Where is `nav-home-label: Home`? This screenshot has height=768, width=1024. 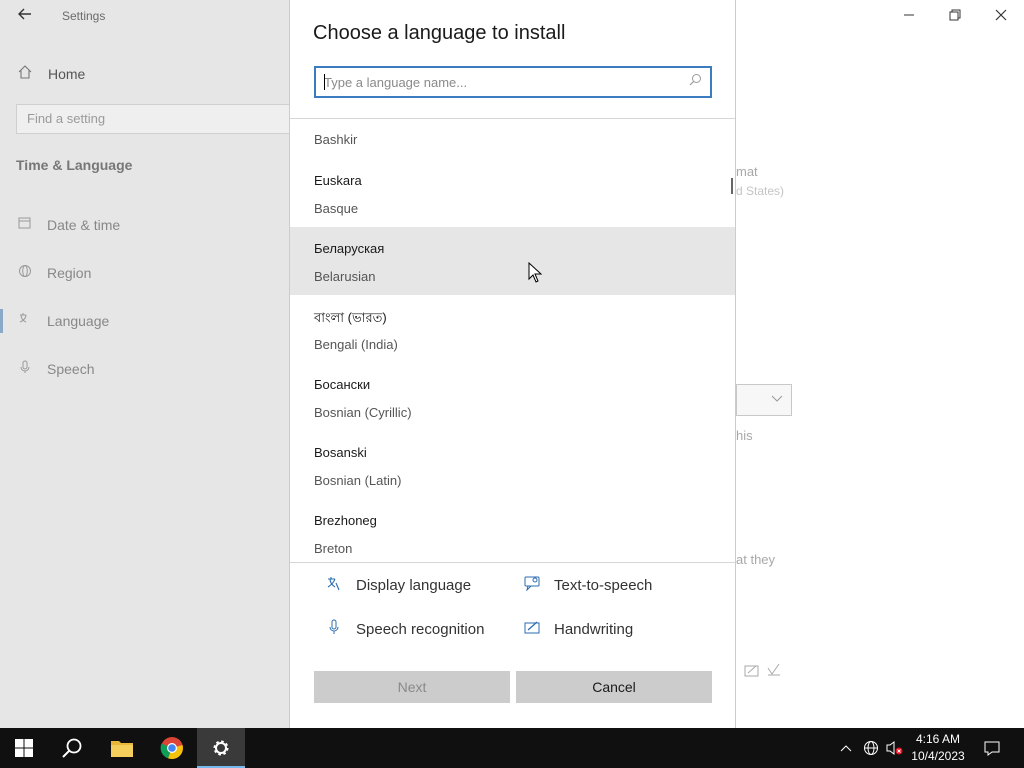 nav-home-label: Home is located at coordinates (67, 74).